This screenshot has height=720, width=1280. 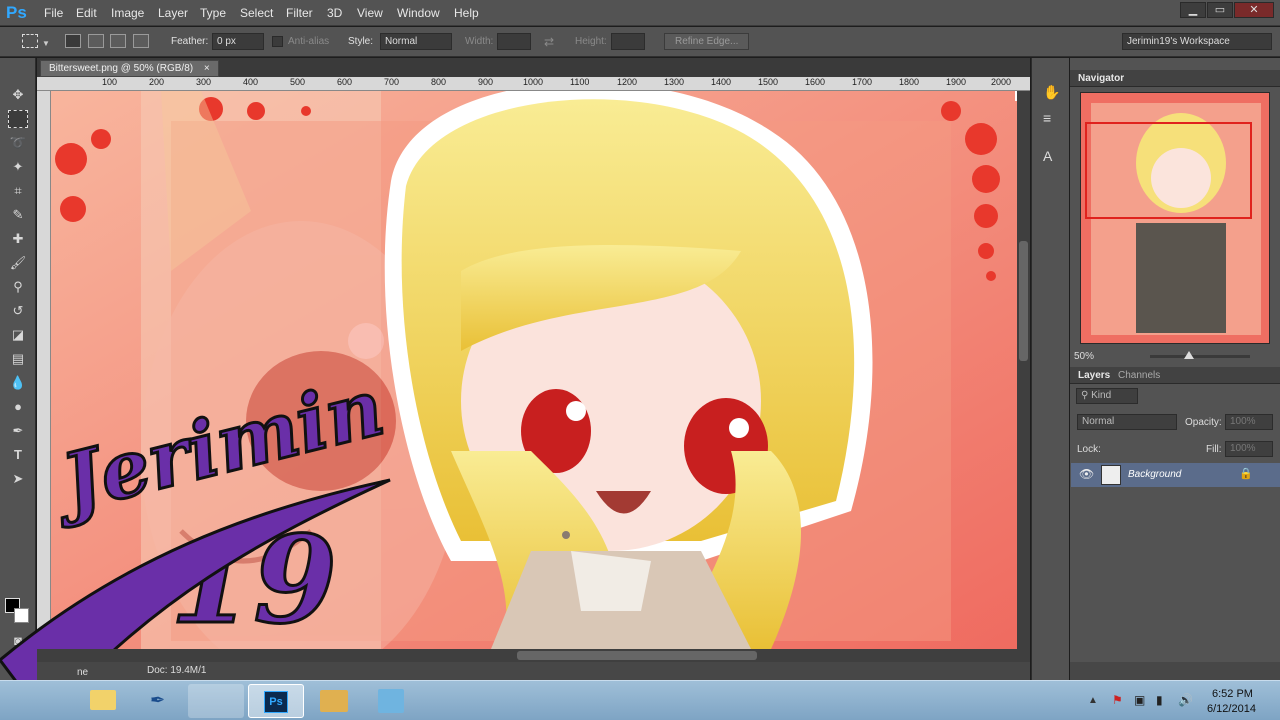 What do you see at coordinates (909, 82) in the screenshot?
I see `ruler-tick: 1800` at bounding box center [909, 82].